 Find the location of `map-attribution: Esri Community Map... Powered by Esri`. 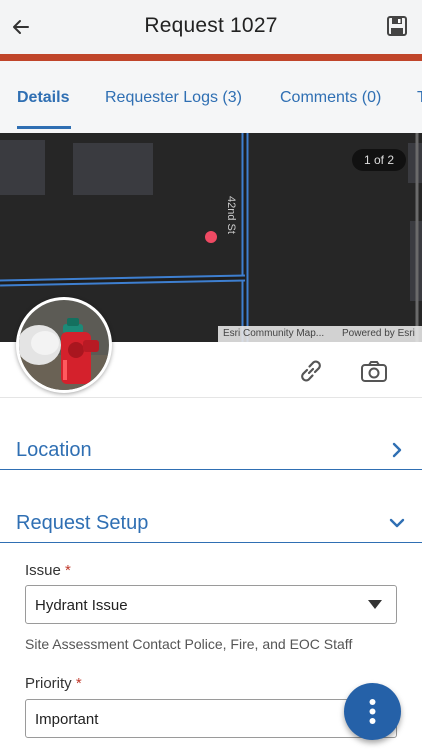

map-attribution: Esri Community Map... Powered by Esri is located at coordinates (320, 334).